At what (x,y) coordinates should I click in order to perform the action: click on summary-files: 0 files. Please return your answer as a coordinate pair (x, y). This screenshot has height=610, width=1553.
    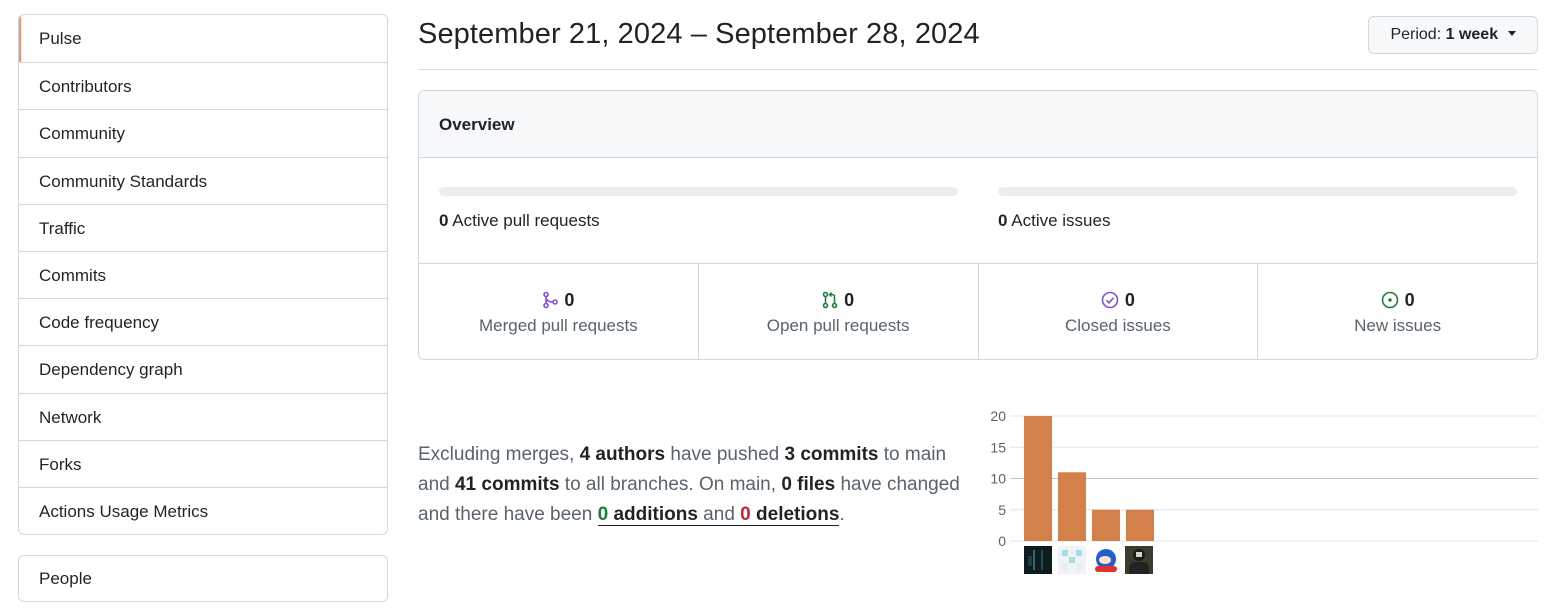
    Looking at the image, I should click on (808, 484).